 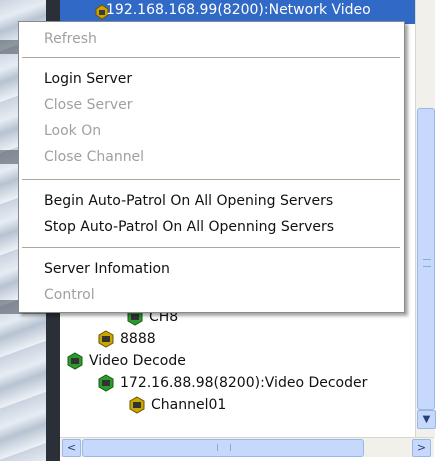 I want to click on tree-node-channel01: Channel01, so click(x=177, y=405).